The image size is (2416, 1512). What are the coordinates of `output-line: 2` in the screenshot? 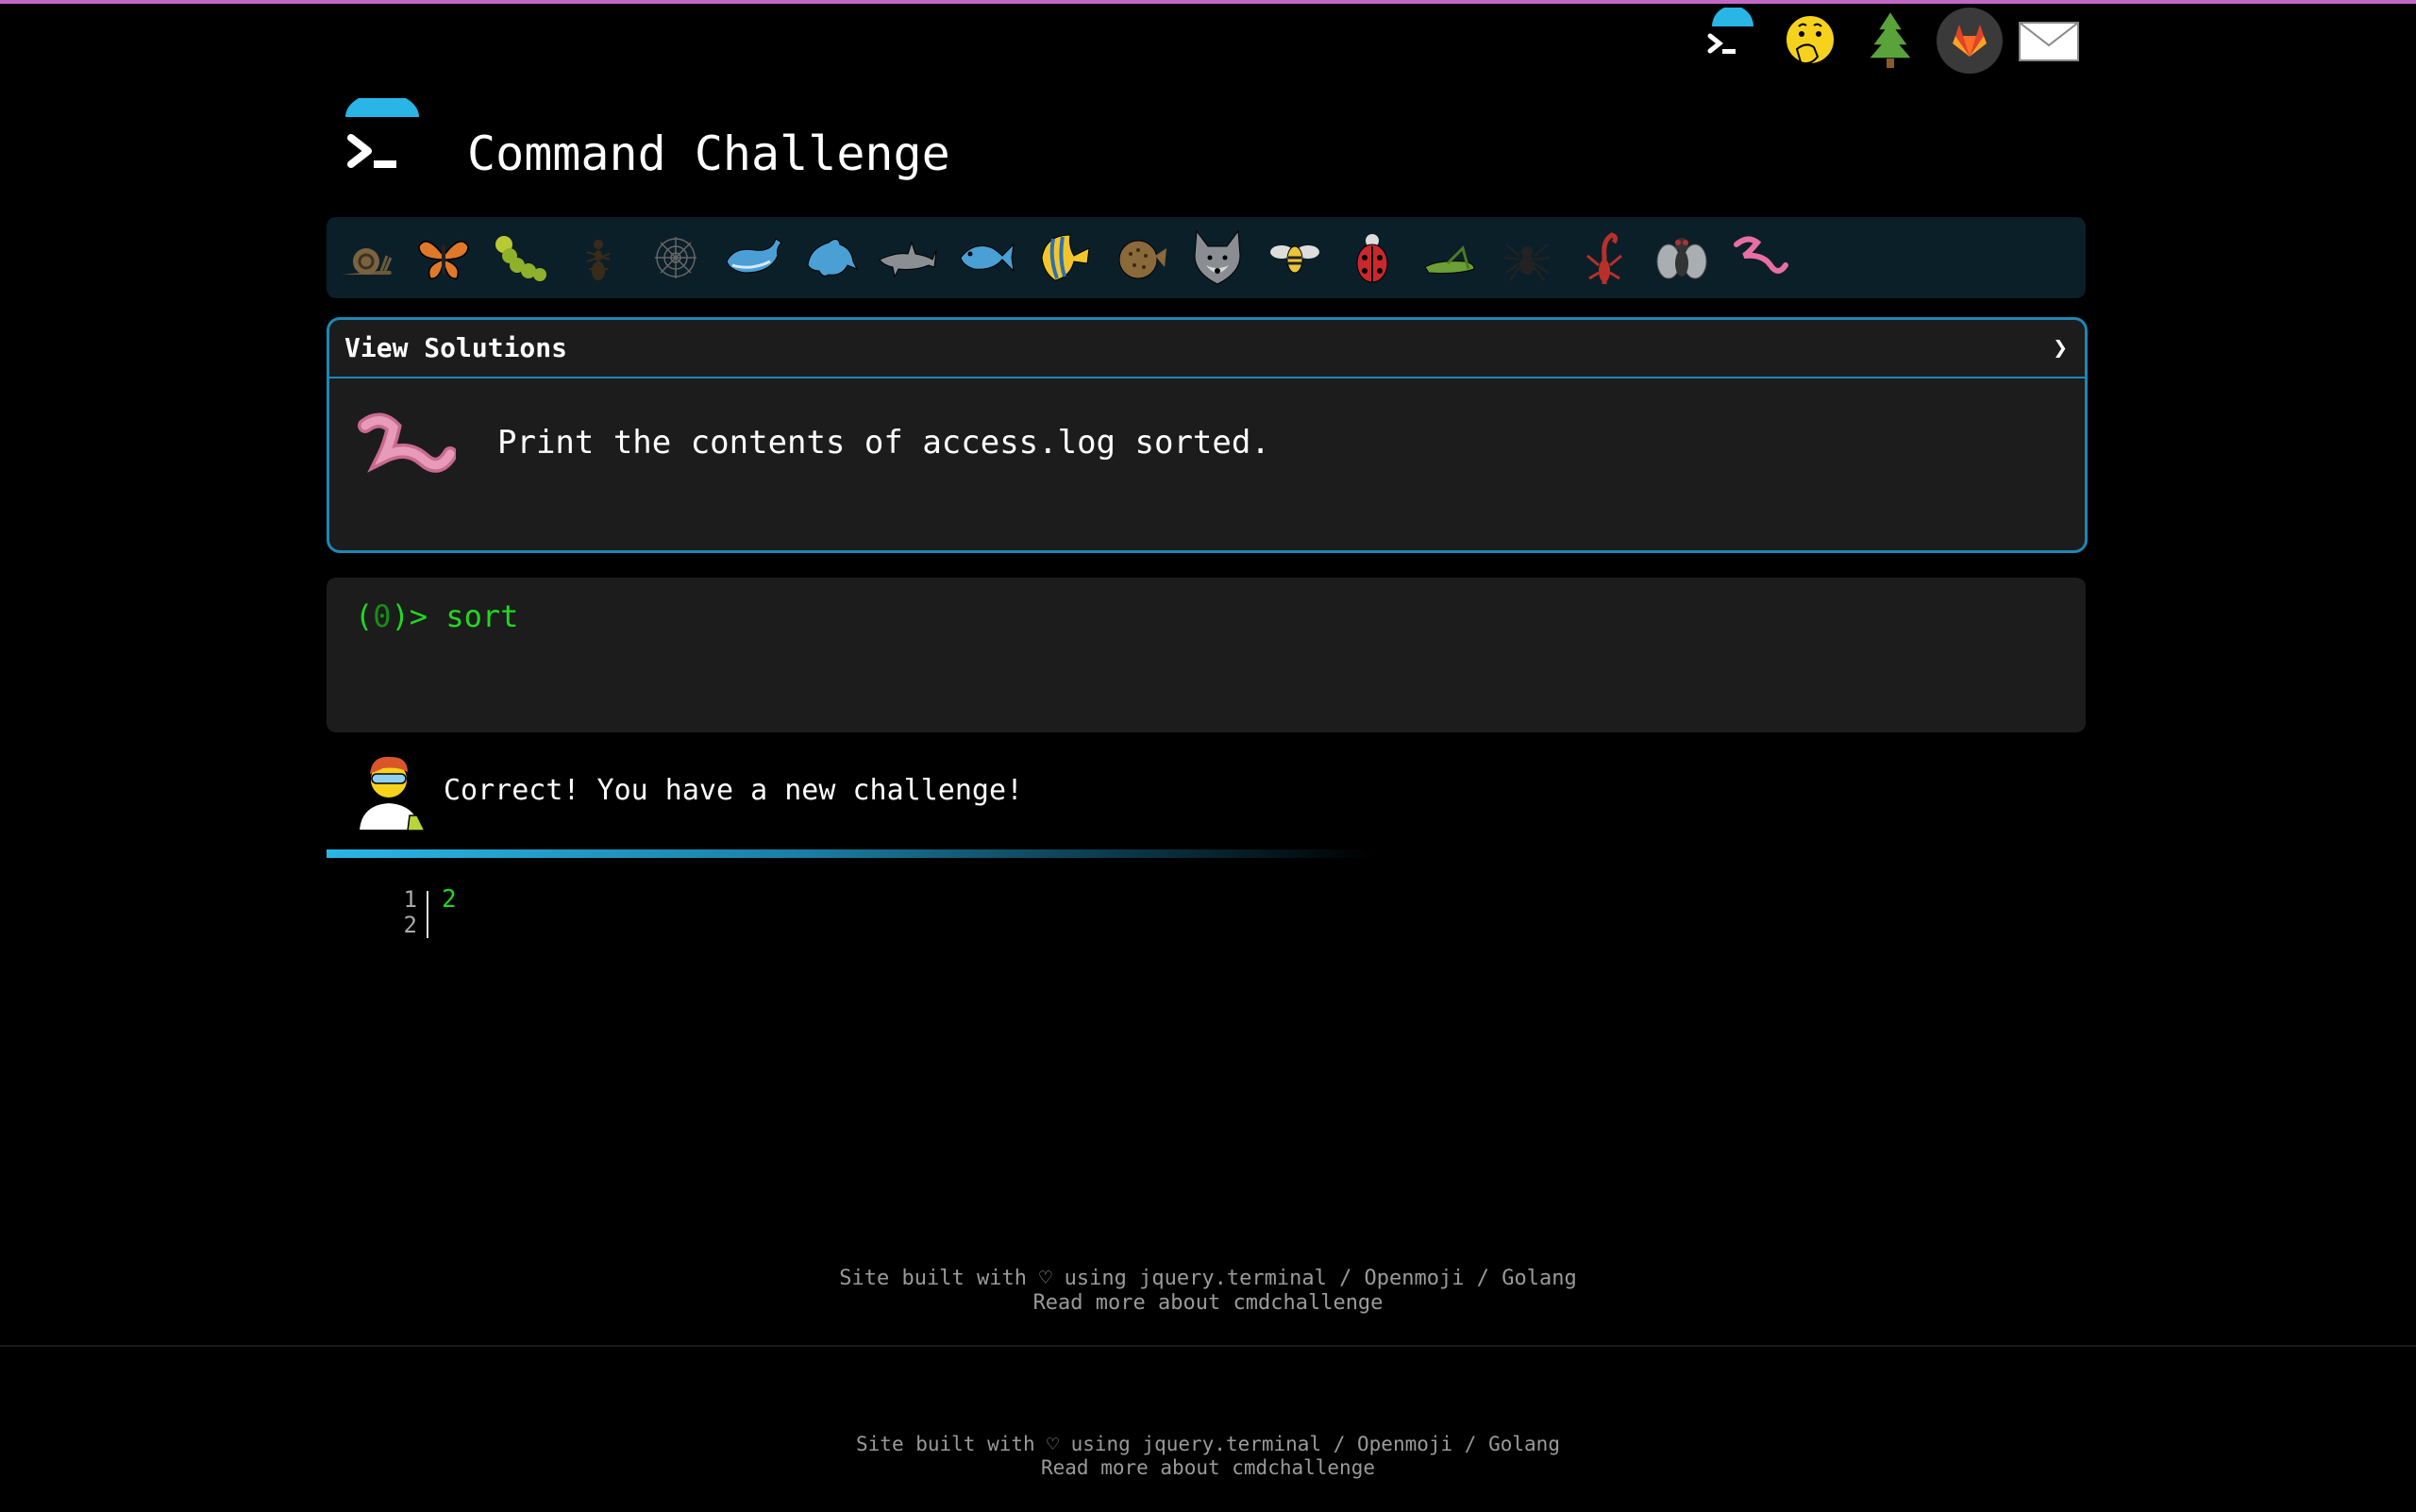 It's located at (450, 899).